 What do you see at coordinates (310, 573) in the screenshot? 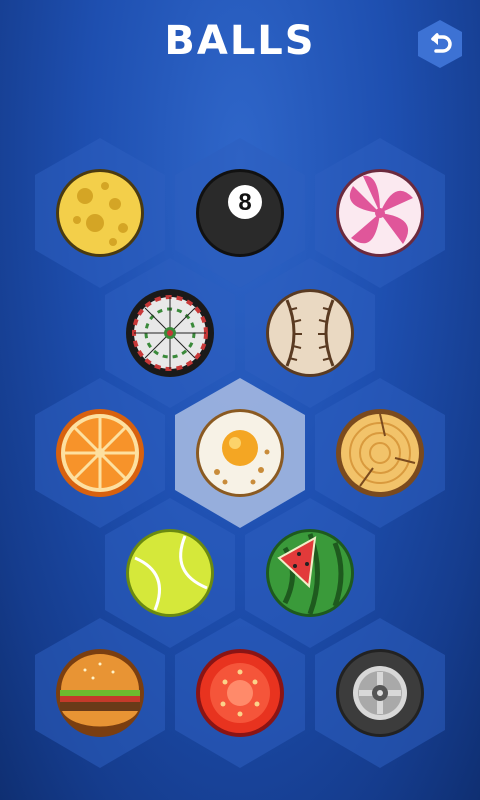
I see `watermelon-ball-icon` at bounding box center [310, 573].